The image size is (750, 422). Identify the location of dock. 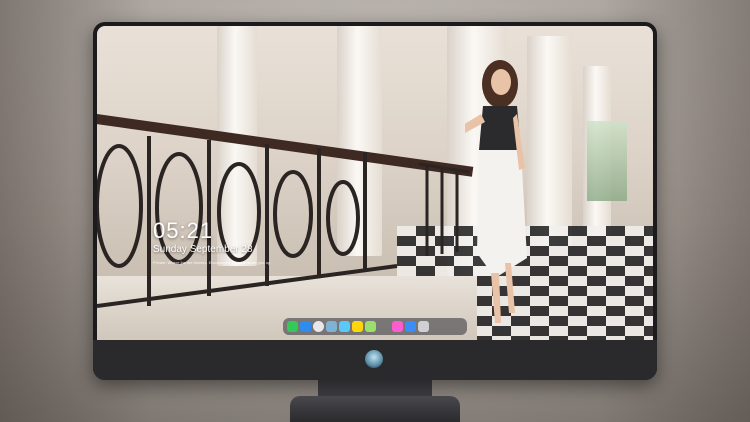
(375, 326).